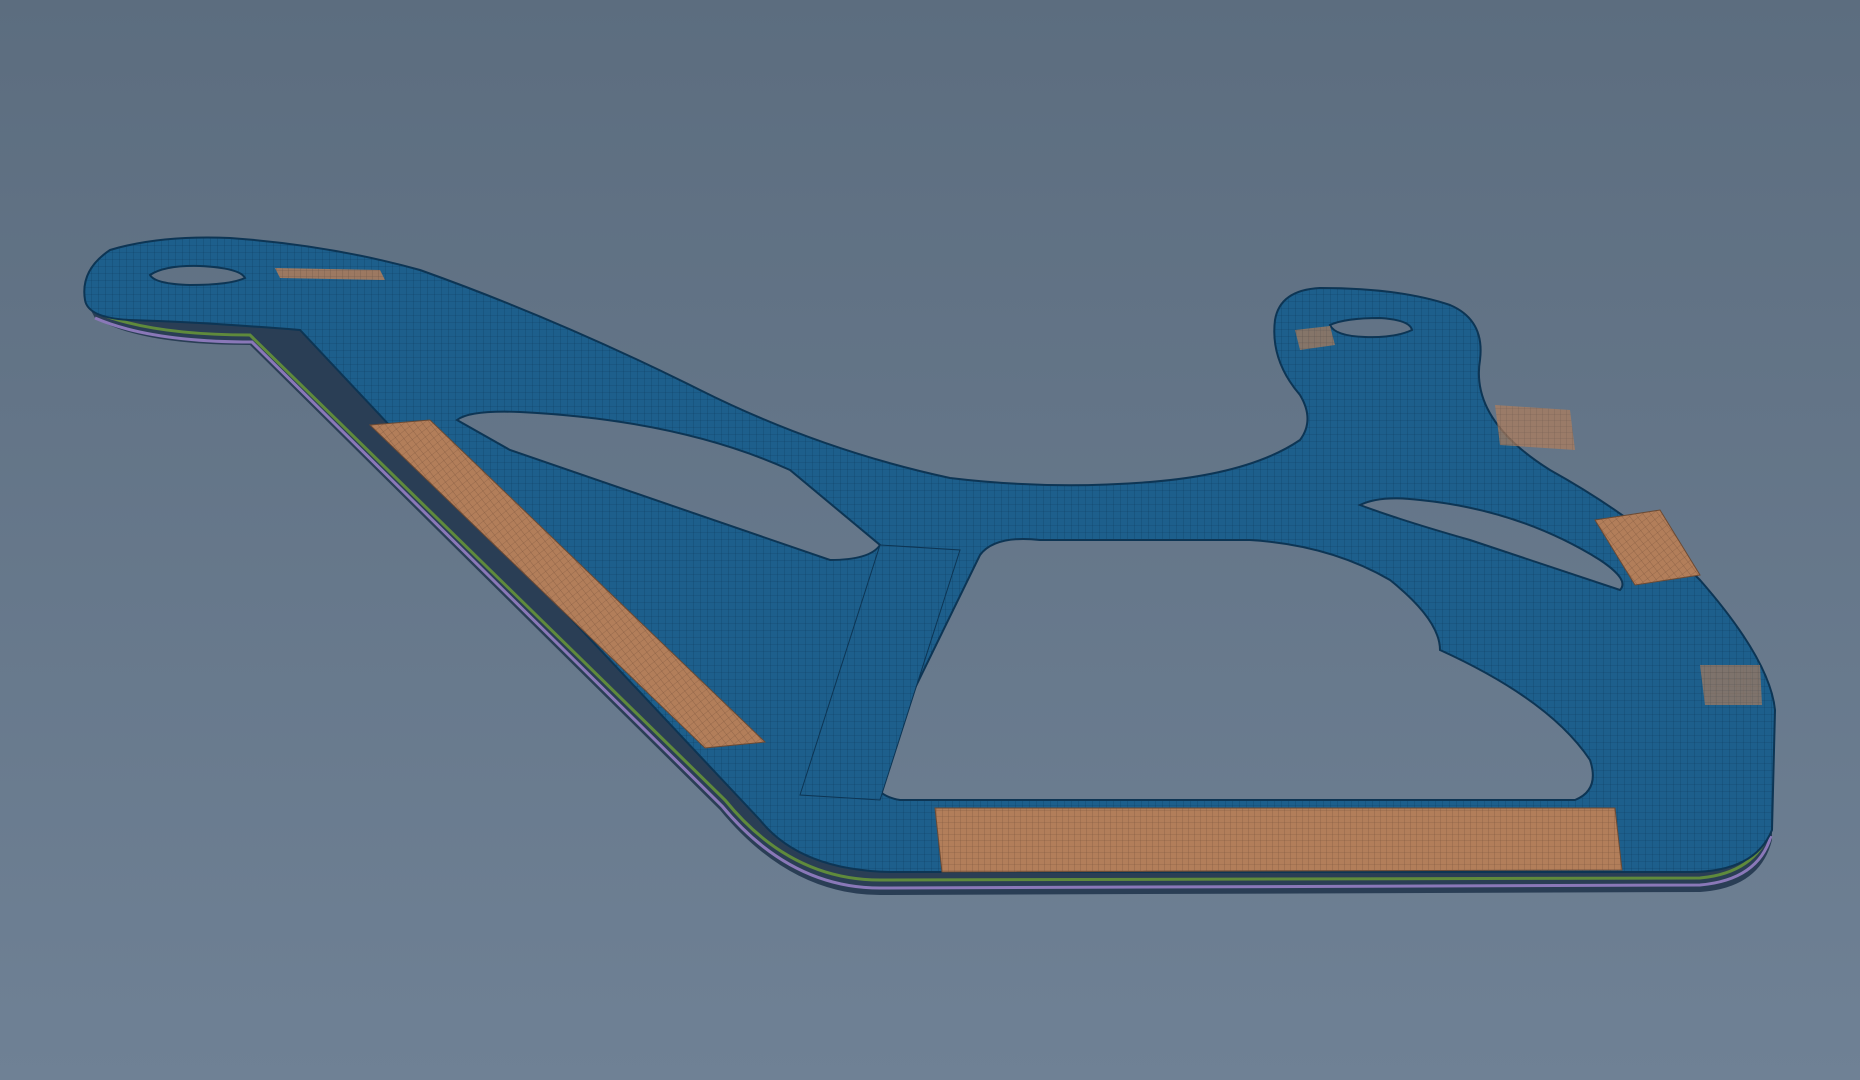  What do you see at coordinates (330, 274) in the screenshot?
I see `thin-section-top-patch` at bounding box center [330, 274].